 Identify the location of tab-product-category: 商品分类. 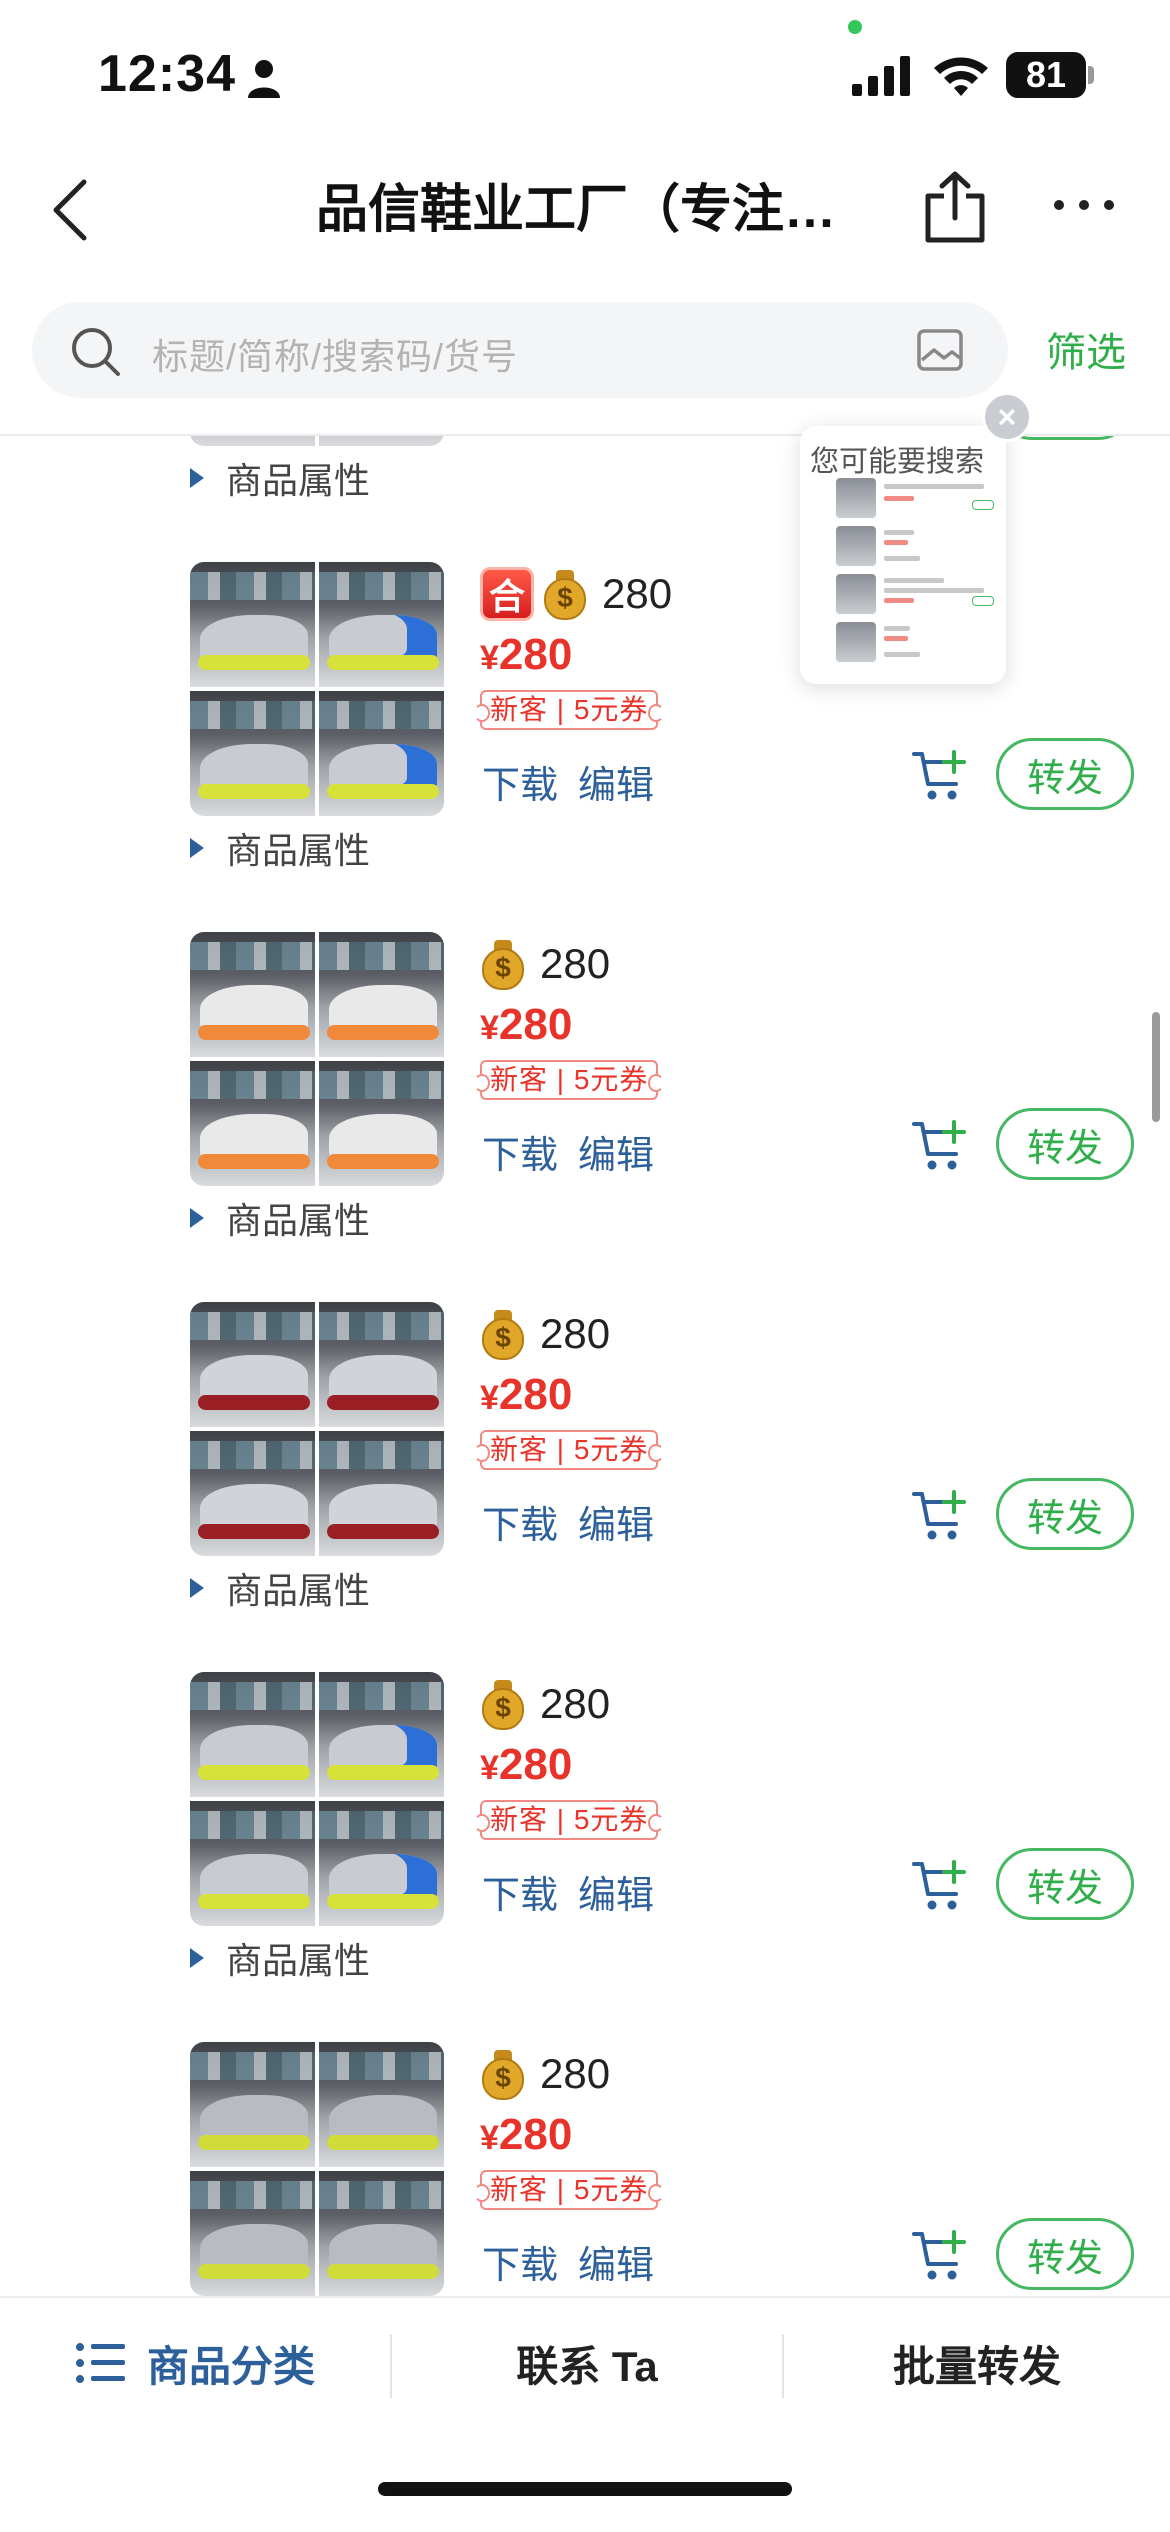
(195, 2363).